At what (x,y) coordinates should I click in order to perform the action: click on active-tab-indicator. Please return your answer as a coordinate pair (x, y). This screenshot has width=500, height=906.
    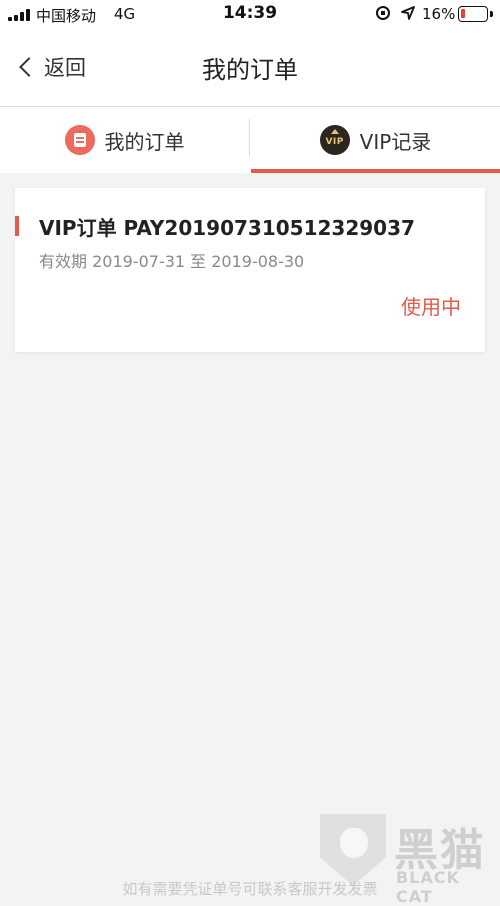
    Looking at the image, I should click on (375, 171).